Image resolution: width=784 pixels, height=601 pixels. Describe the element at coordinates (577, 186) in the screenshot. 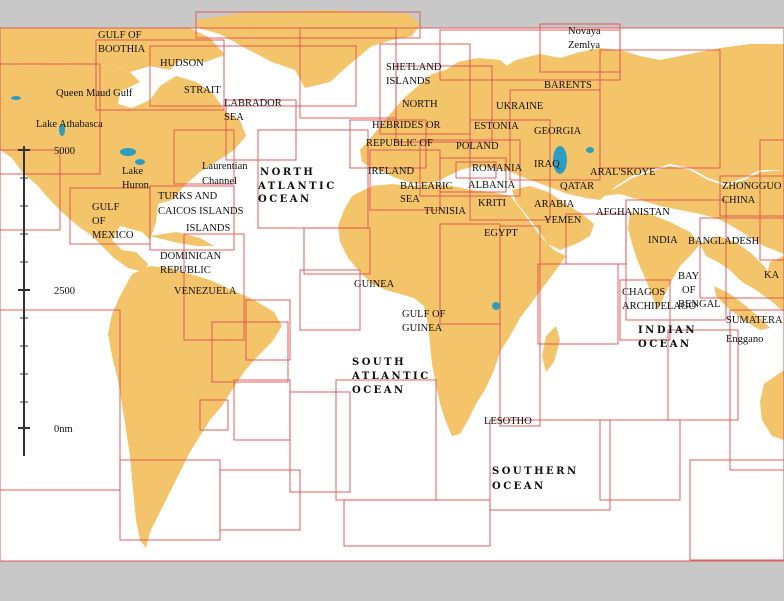

I see `label-qatar: QATAR` at that location.